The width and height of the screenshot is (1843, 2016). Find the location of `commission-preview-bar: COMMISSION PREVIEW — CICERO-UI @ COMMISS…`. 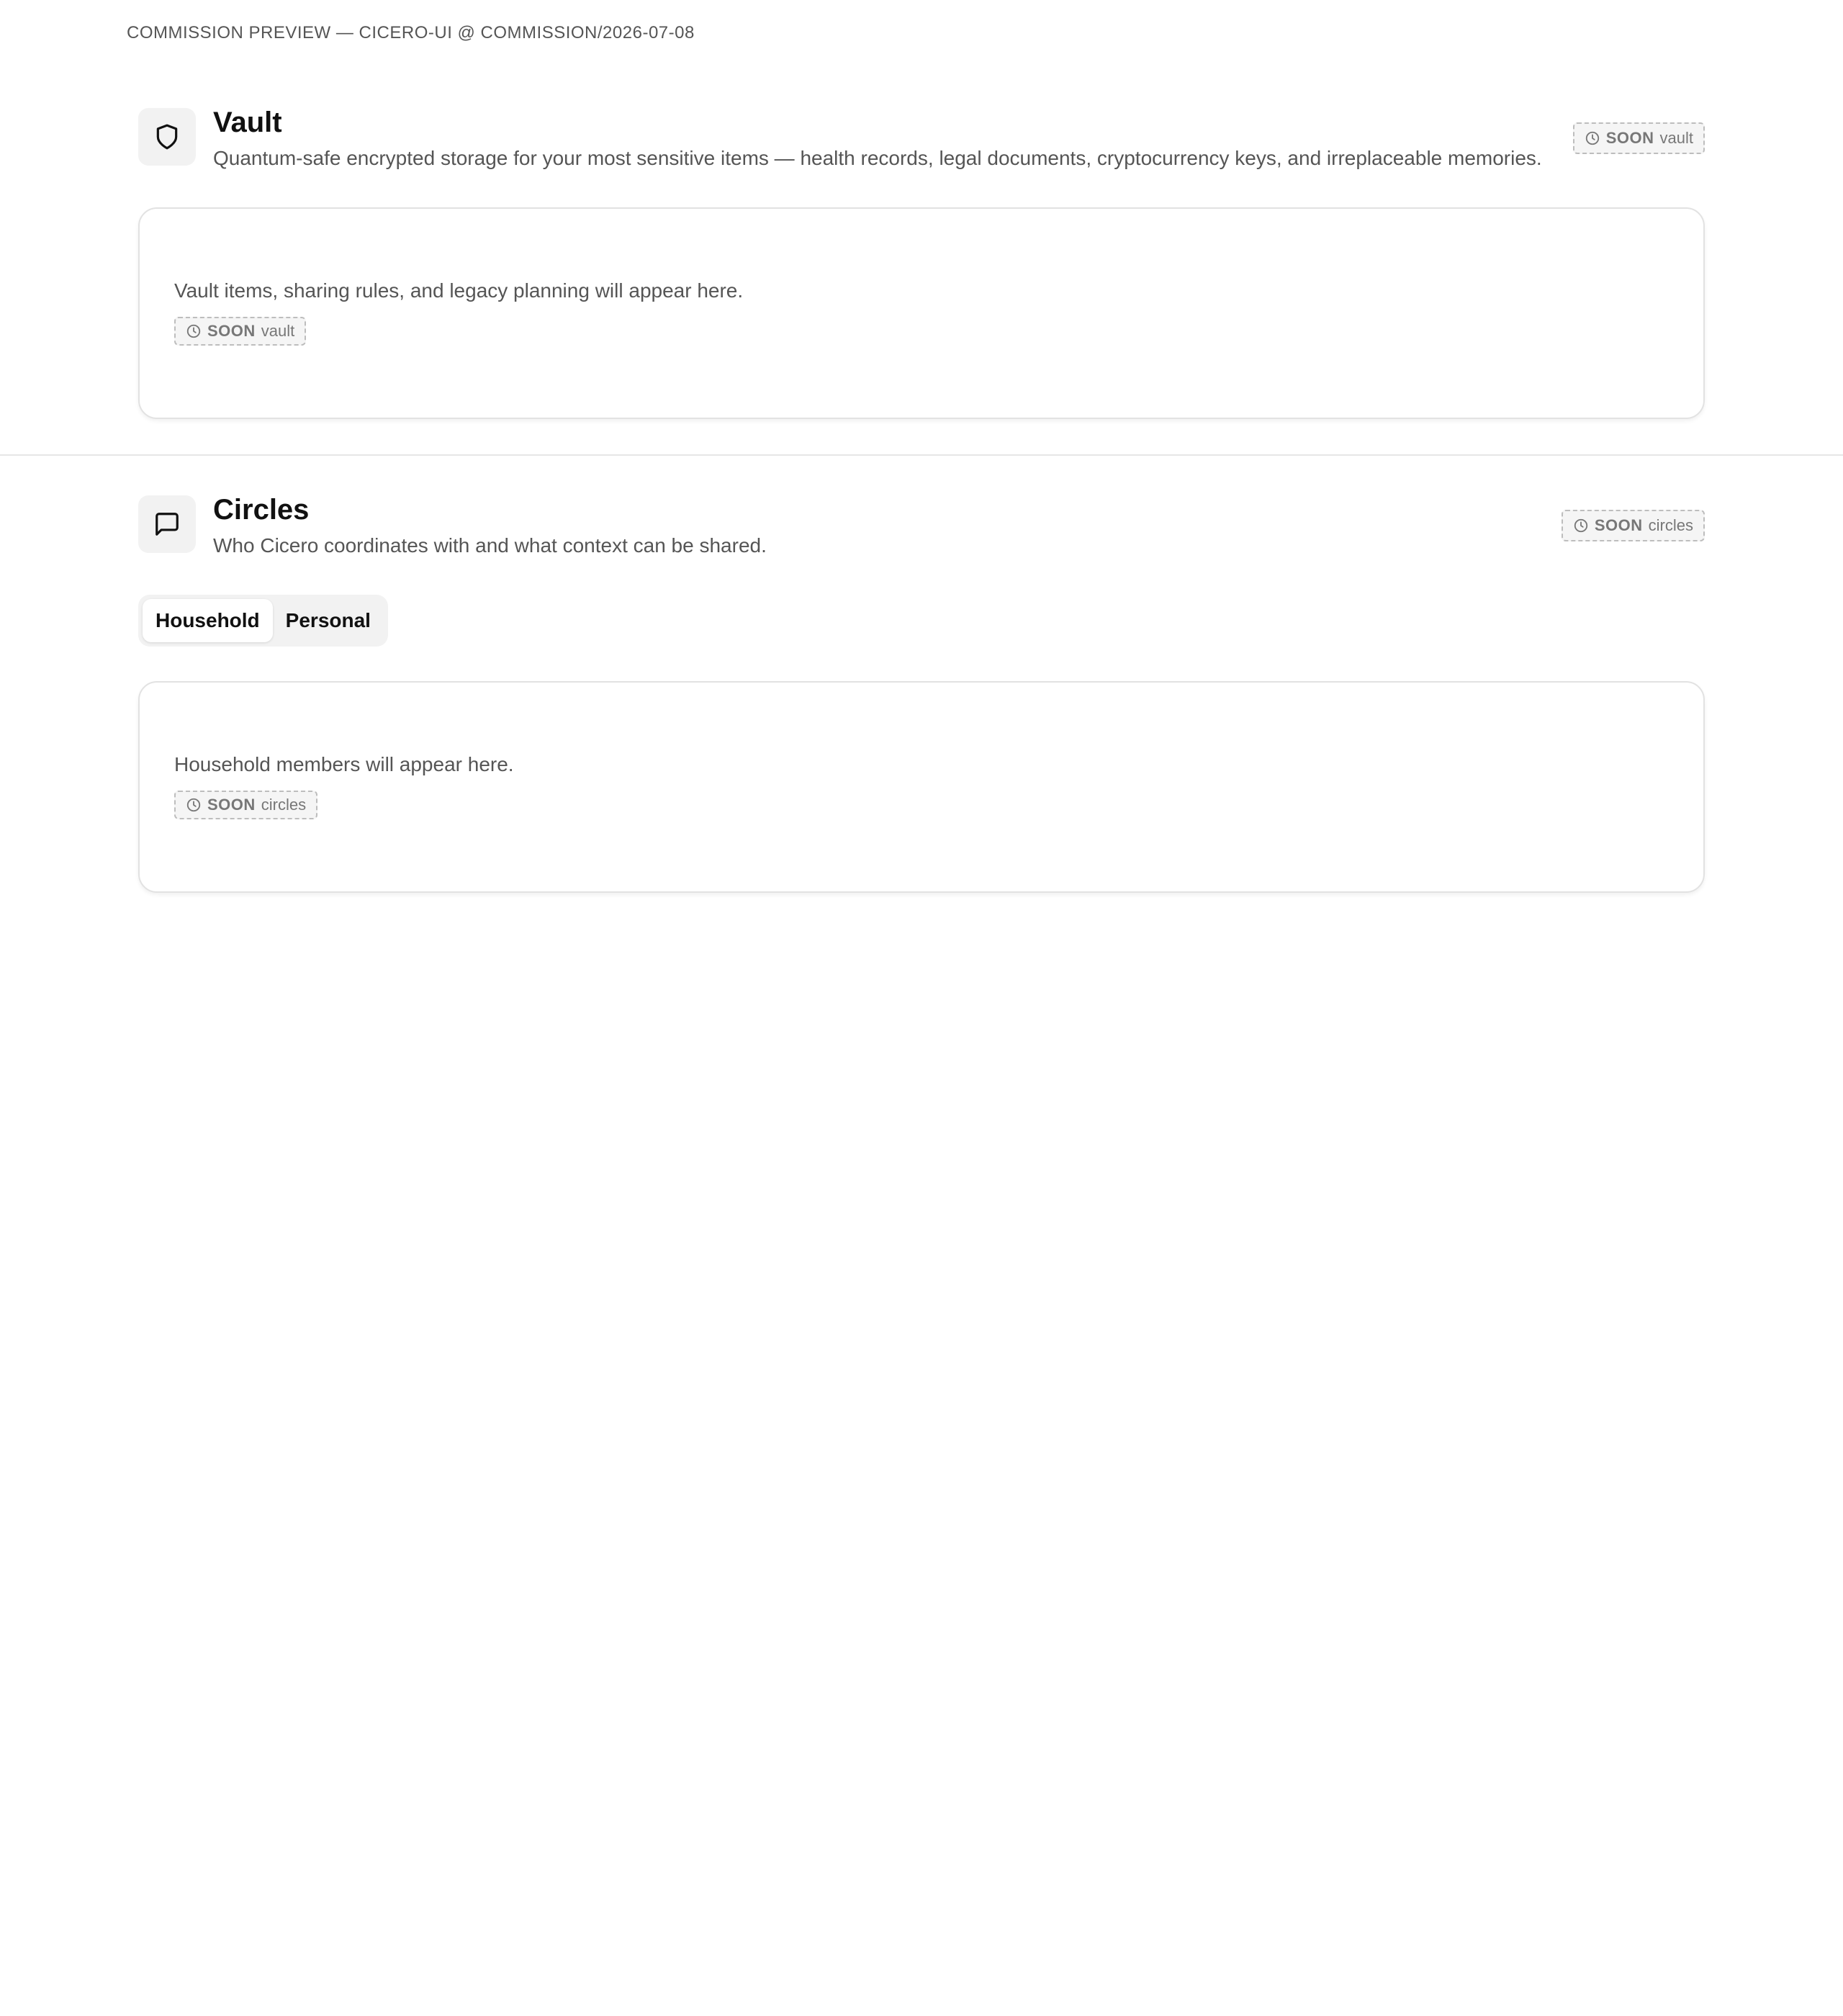

commission-preview-bar: COMMISSION PREVIEW — CICERO-UI @ COMMISS… is located at coordinates (411, 32).